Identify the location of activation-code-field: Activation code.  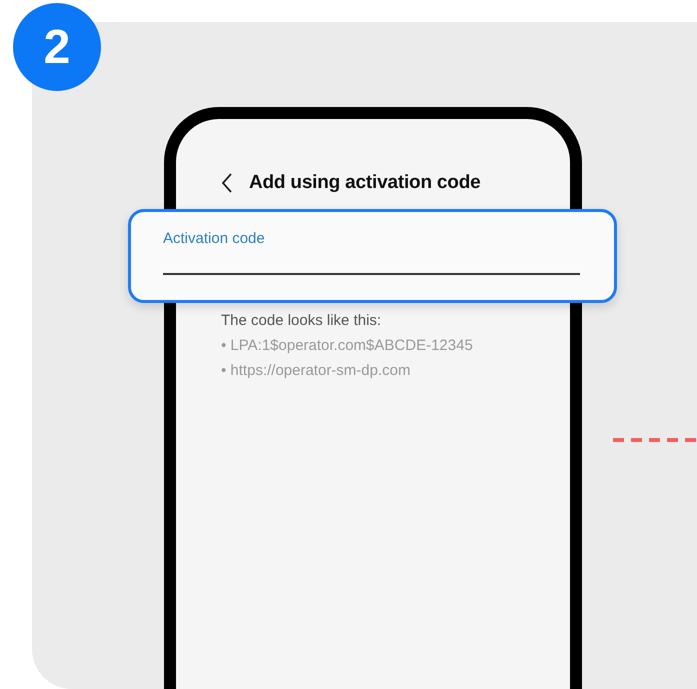
(372, 256).